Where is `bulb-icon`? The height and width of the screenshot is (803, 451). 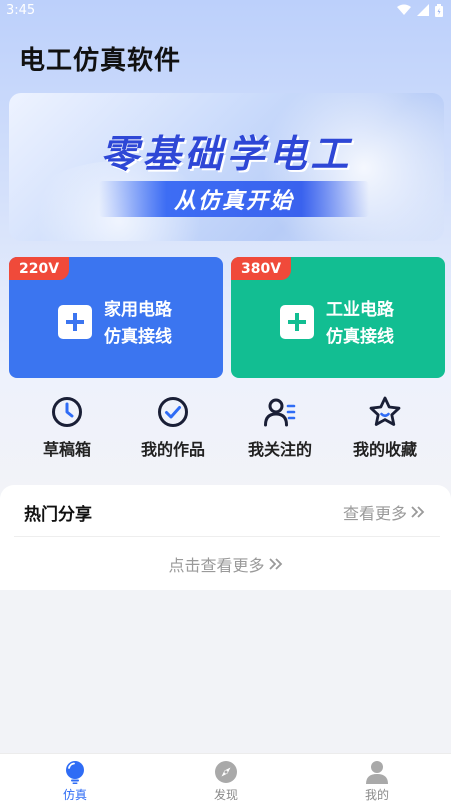 bulb-icon is located at coordinates (75, 772).